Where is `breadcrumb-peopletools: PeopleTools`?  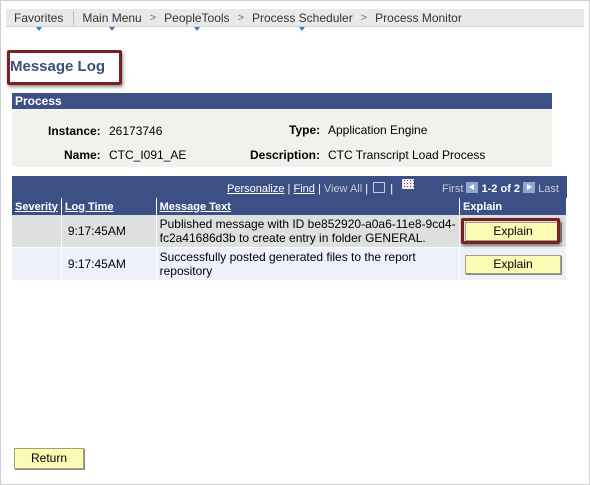
breadcrumb-peopletools: PeopleTools is located at coordinates (196, 20).